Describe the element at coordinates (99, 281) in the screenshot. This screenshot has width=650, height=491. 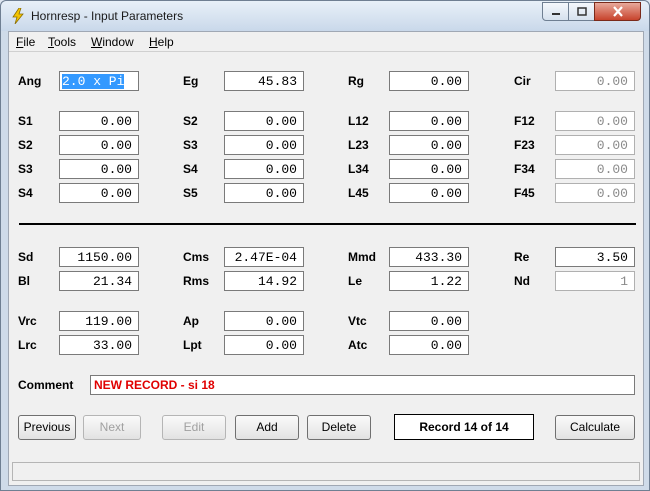
I see `bl-field: 21.34` at that location.